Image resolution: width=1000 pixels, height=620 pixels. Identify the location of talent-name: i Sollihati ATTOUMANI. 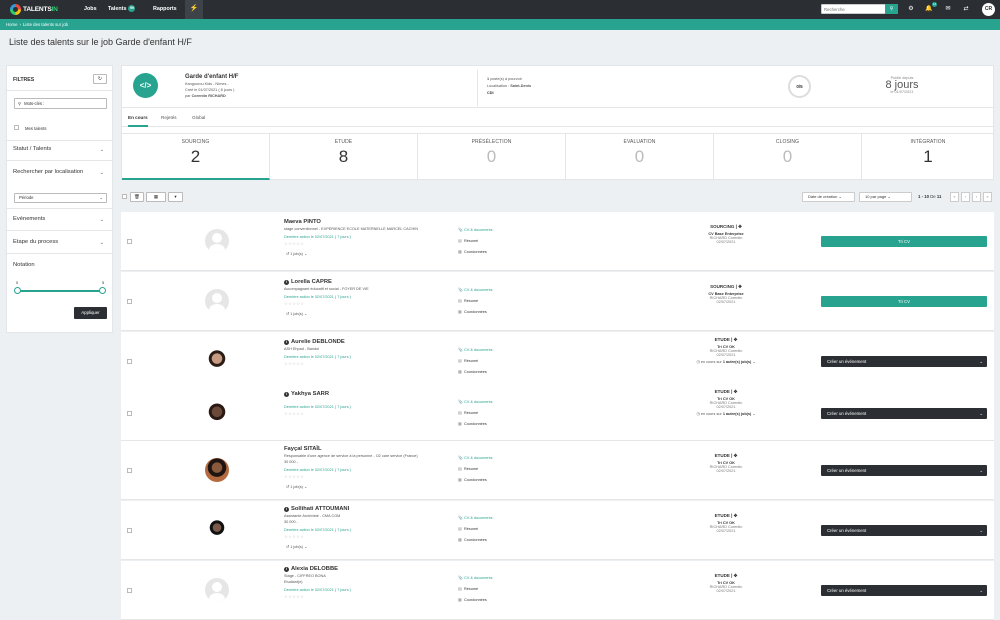
(316, 509).